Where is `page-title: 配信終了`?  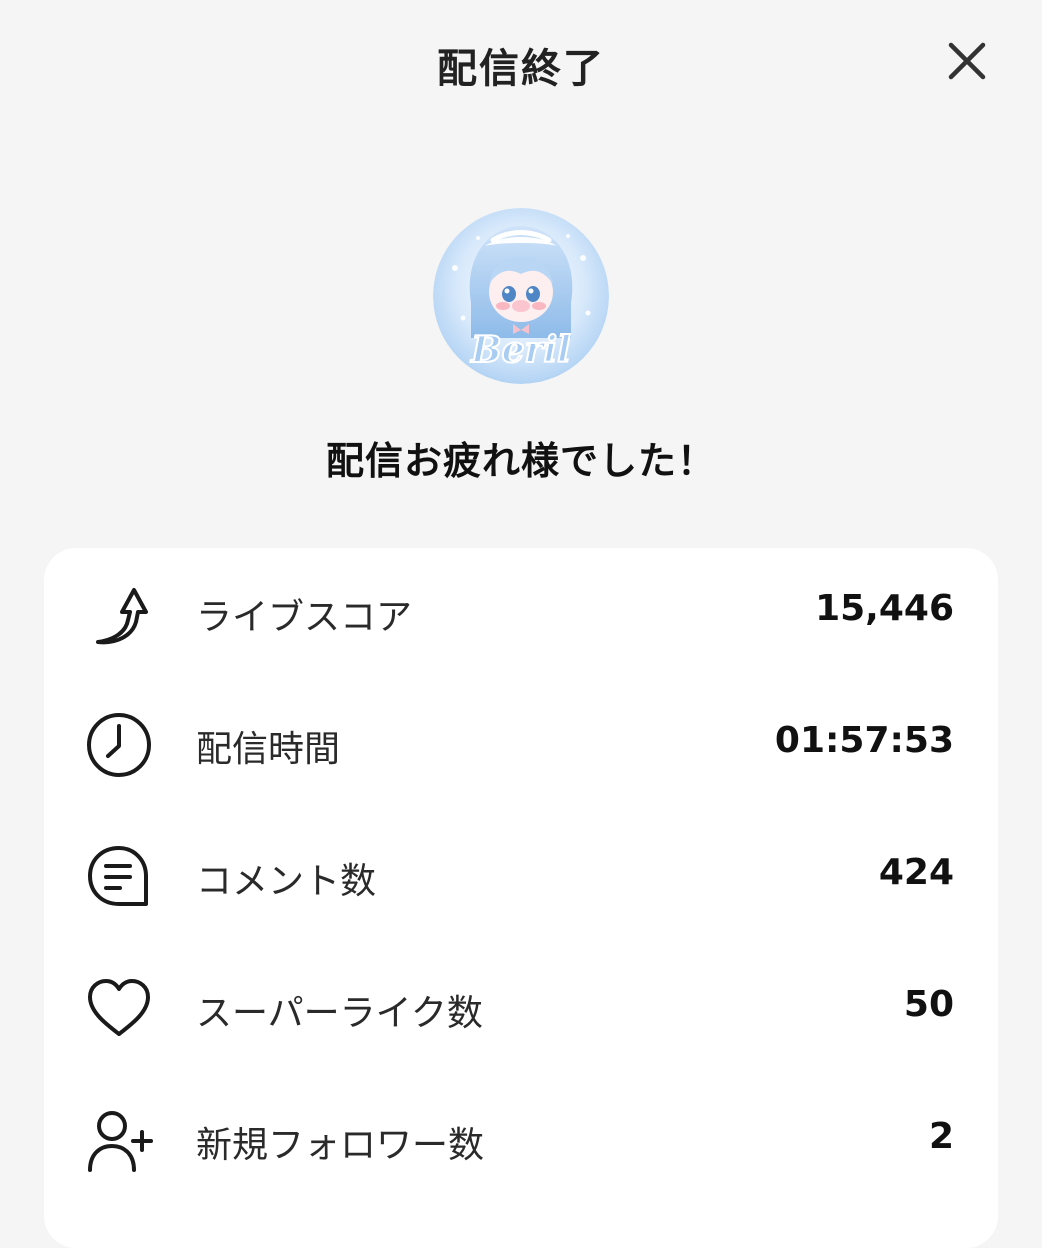
page-title: 配信終了 is located at coordinates (521, 69).